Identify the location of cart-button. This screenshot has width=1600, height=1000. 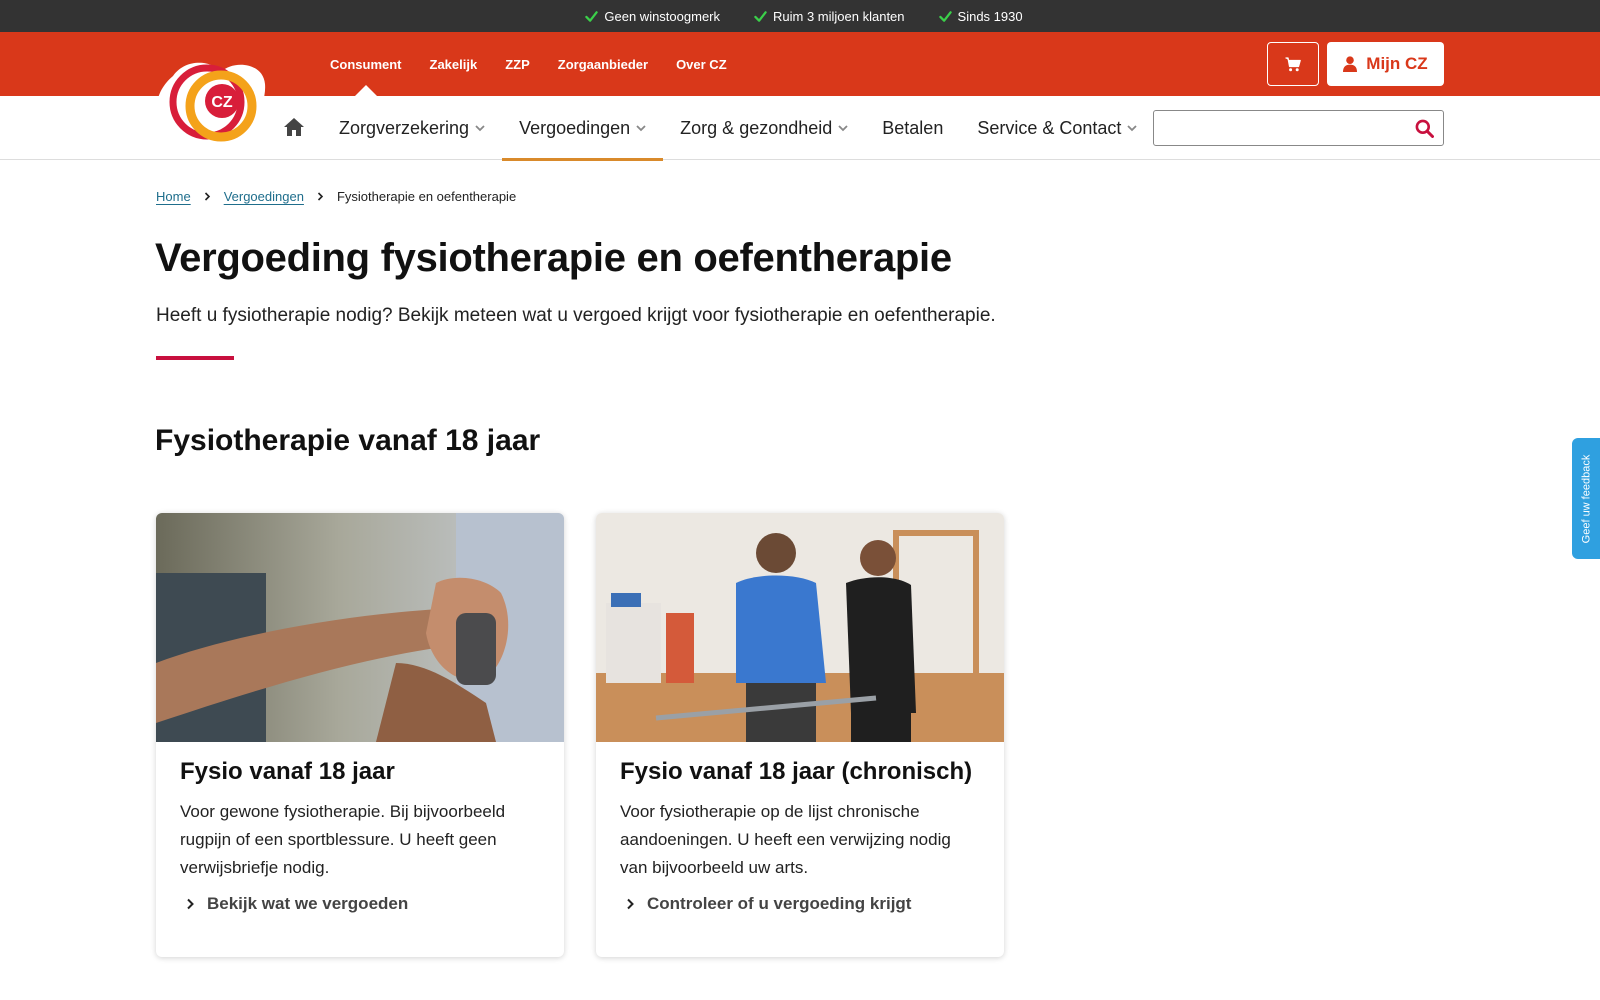
(1293, 64).